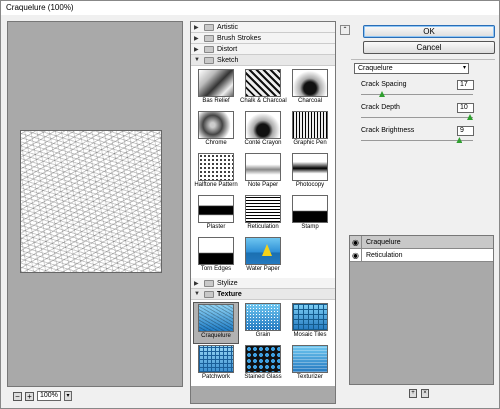  I want to click on filter-label: Chalk & Charcoal, so click(263, 101).